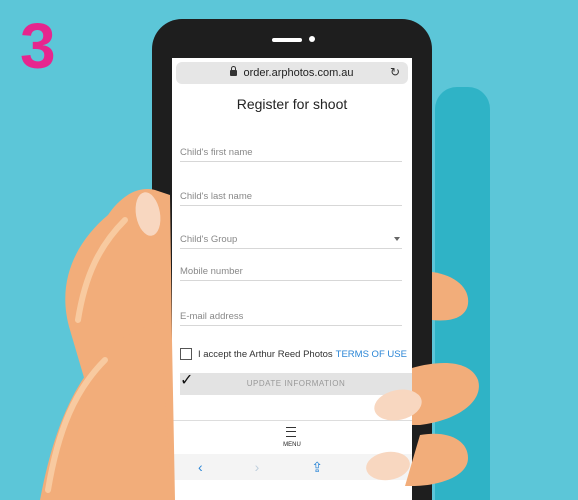 This screenshot has height=500, width=578. I want to click on forward-icon: ›, so click(257, 467).